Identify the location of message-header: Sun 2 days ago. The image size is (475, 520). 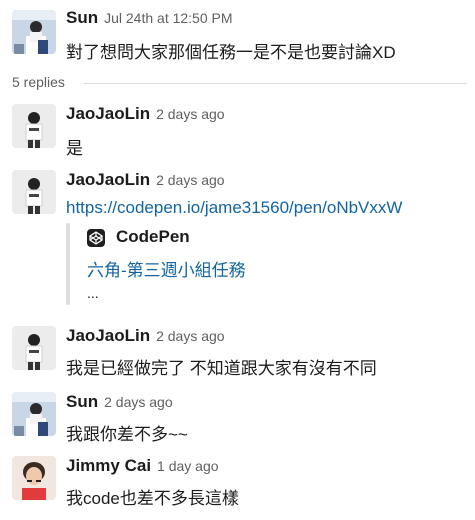
(119, 402).